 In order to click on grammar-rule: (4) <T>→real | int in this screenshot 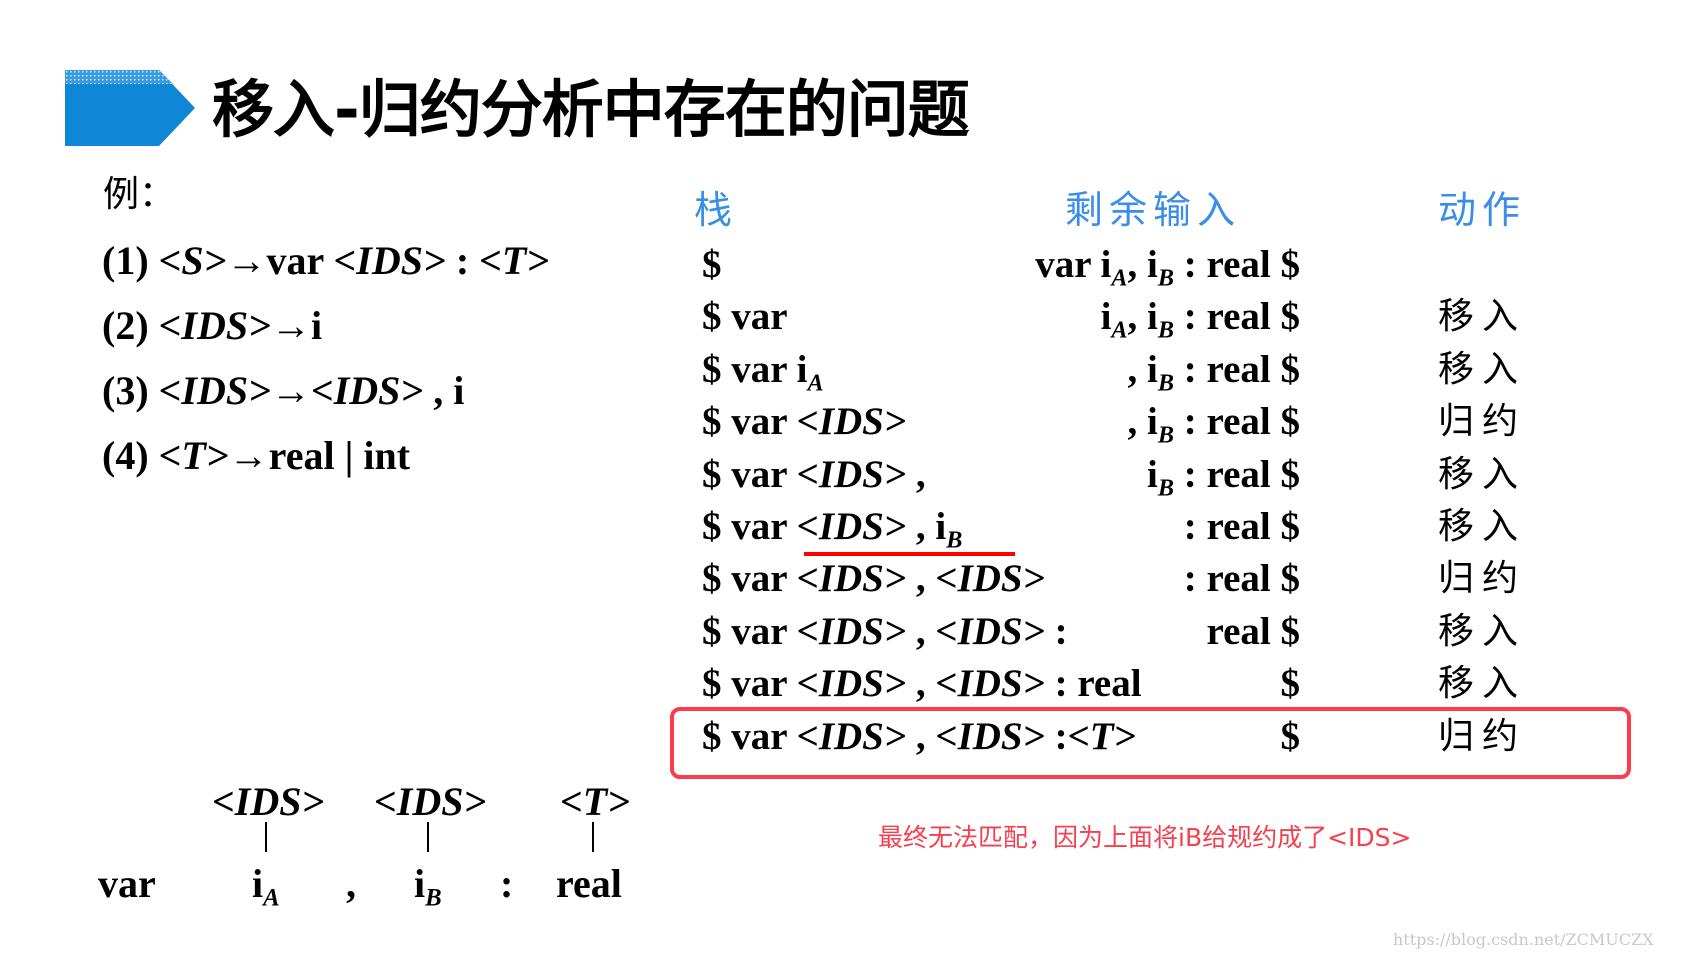, I will do `click(256, 456)`.